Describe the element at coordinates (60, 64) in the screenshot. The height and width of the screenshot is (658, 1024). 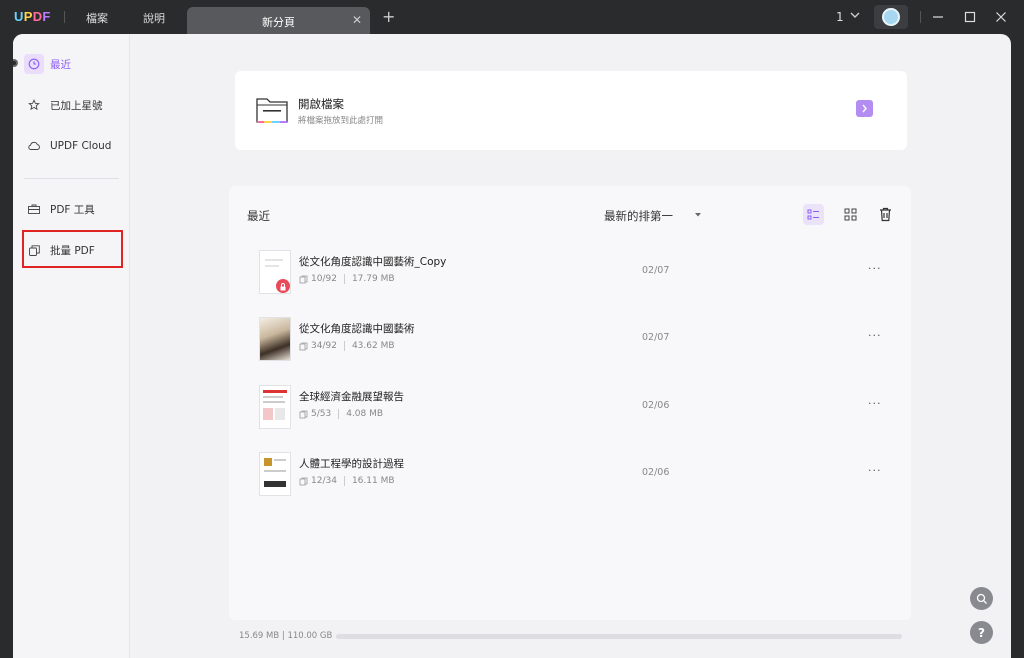
I see `sidebar-item-label: 最近` at that location.